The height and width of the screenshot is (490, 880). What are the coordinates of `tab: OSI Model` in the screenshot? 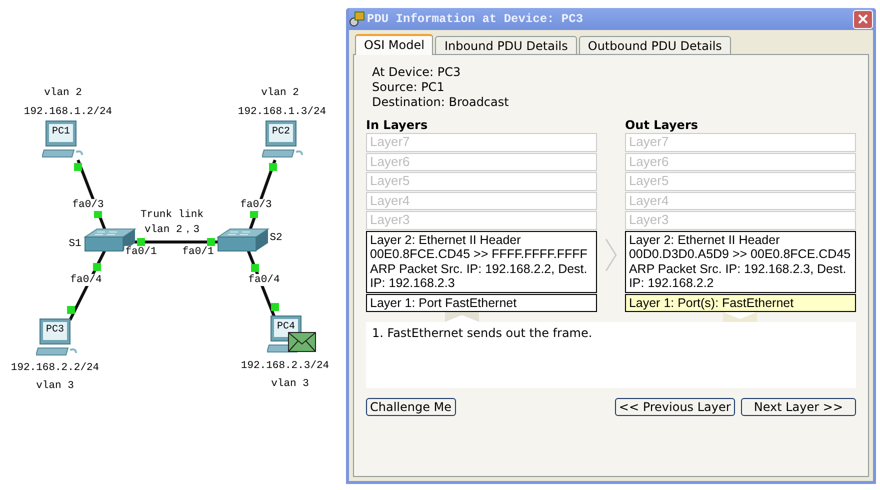 It's located at (394, 44).